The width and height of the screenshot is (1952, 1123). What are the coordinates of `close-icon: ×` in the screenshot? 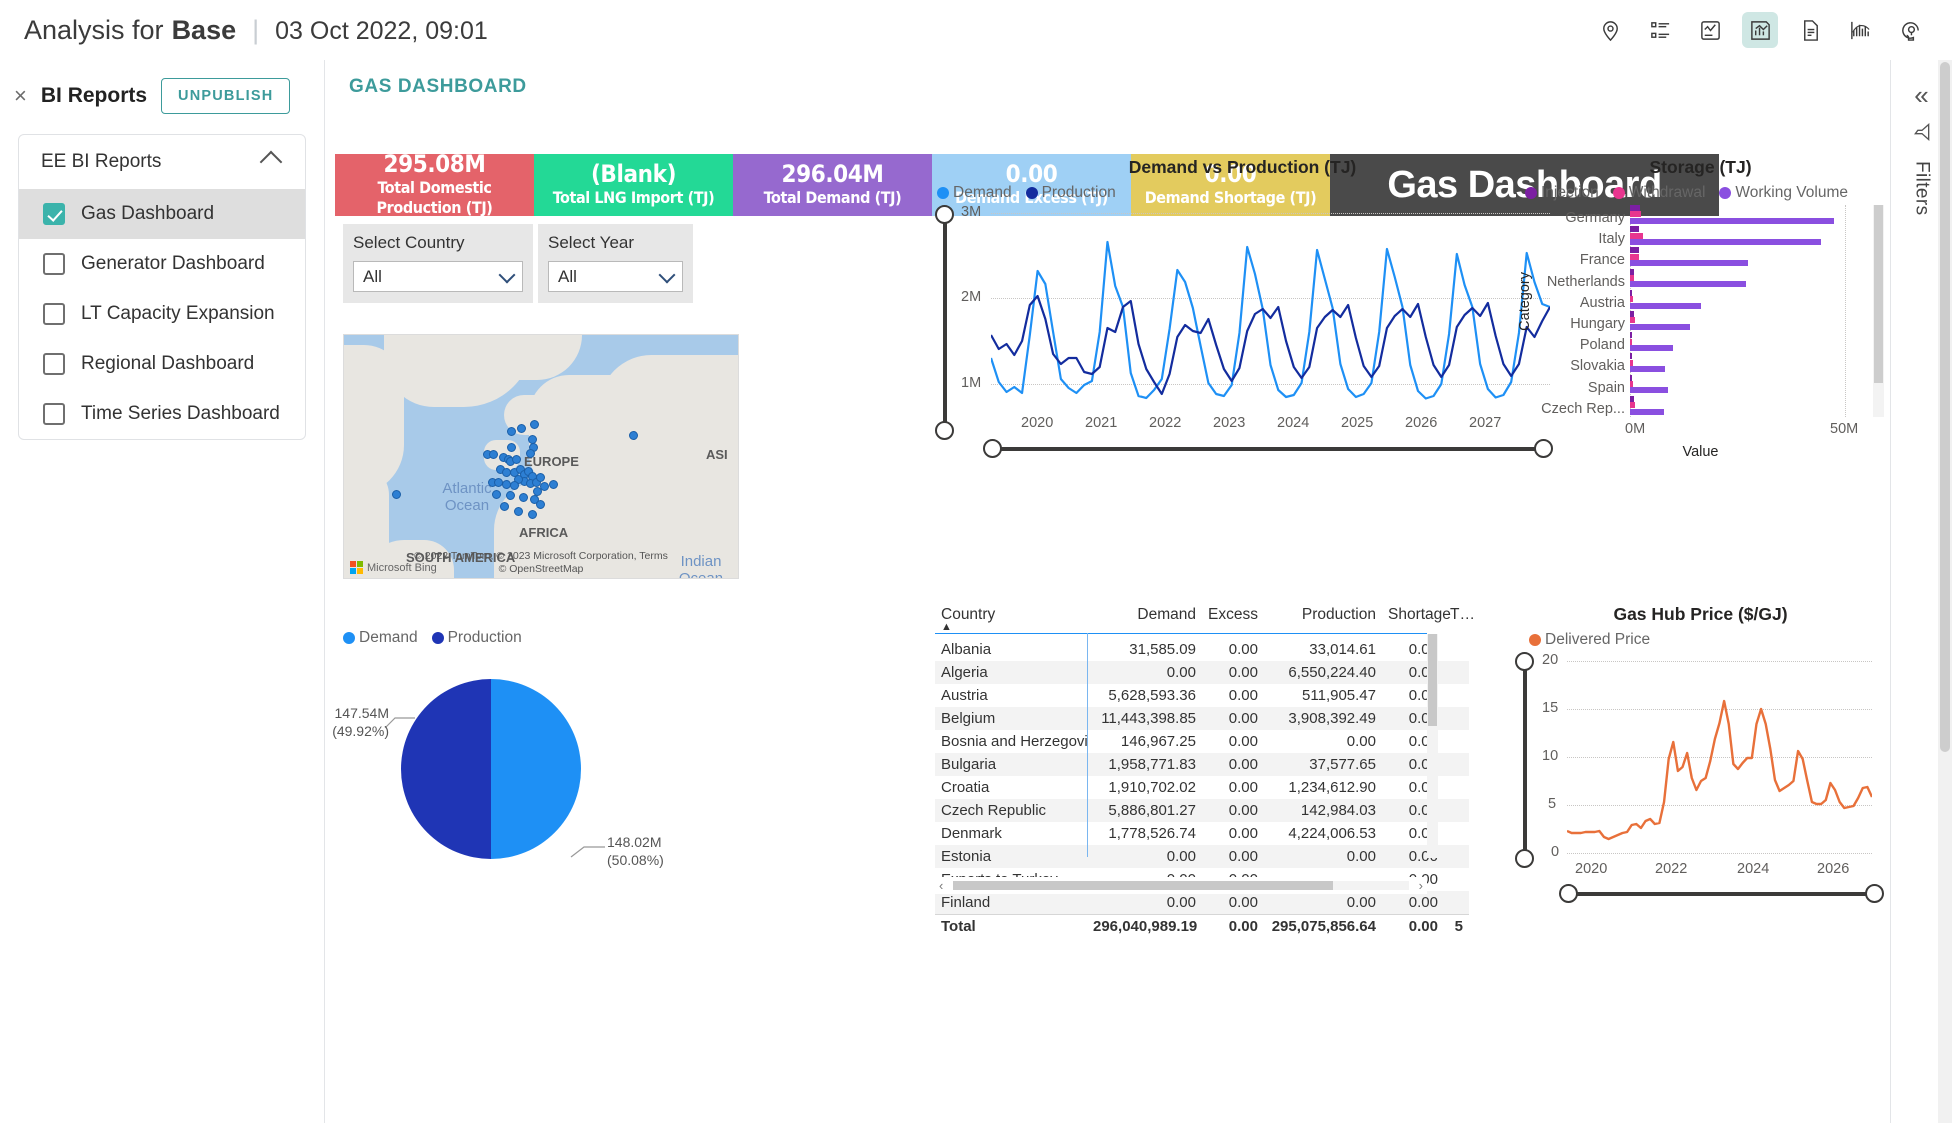 It's located at (20, 96).